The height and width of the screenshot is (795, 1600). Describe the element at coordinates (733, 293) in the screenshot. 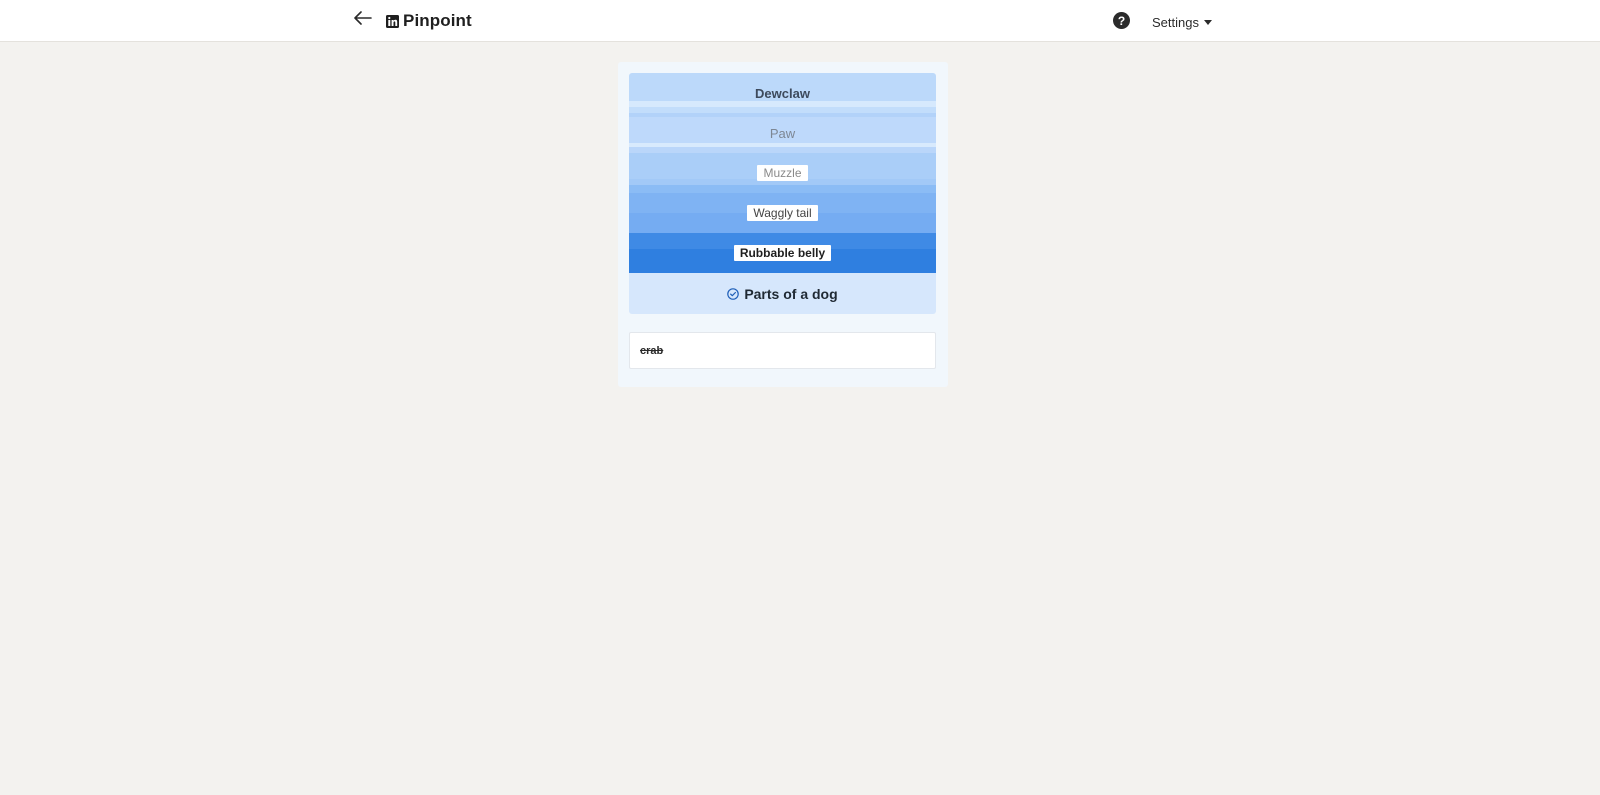

I see `check-circle-icon` at that location.